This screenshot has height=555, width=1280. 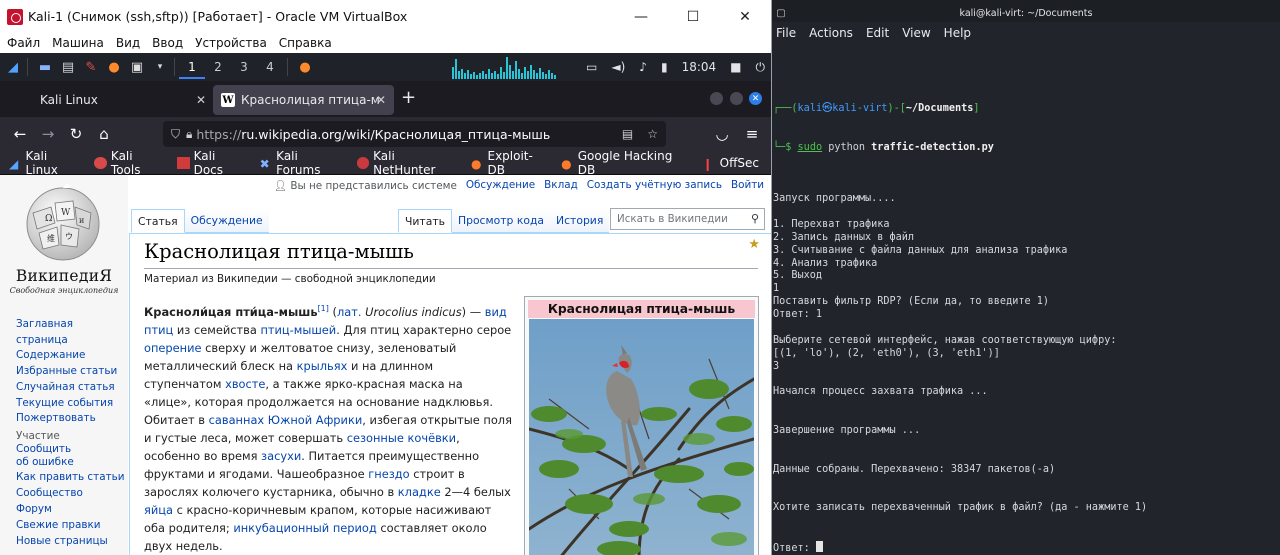 I want to click on link-login: Войти, so click(x=747, y=185).